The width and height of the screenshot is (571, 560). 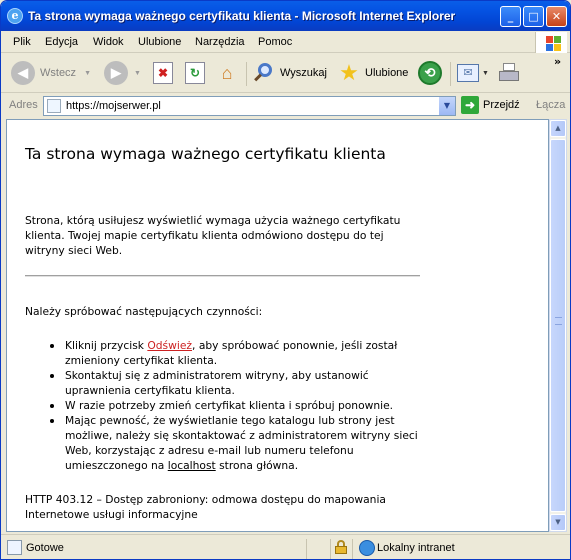 I want to click on mail-button: ✉ ▼, so click(x=473, y=73).